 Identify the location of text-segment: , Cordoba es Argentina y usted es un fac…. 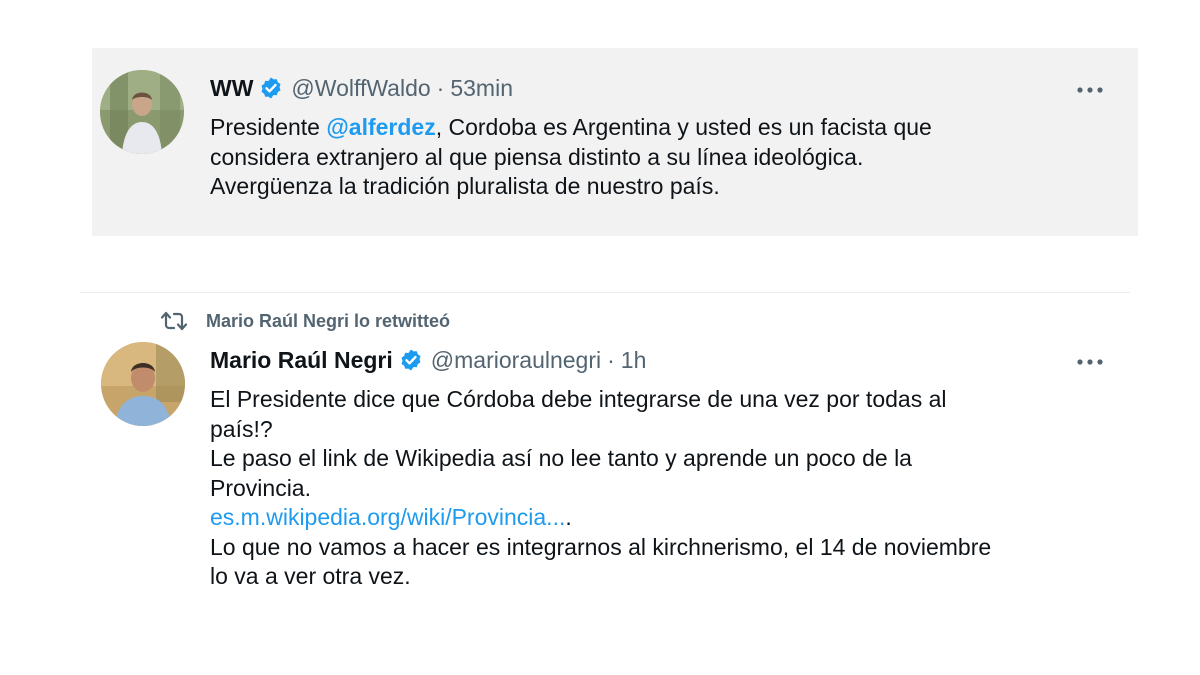
(683, 127).